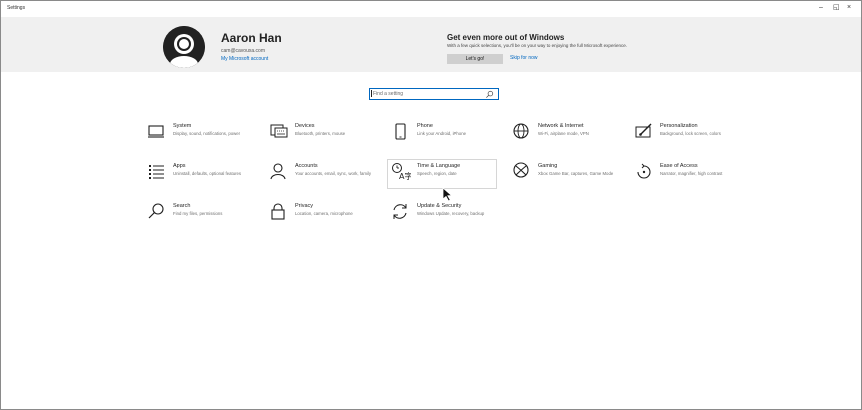 Image resolution: width=862 pixels, height=410 pixels. What do you see at coordinates (182, 126) in the screenshot?
I see `tile-title: System` at bounding box center [182, 126].